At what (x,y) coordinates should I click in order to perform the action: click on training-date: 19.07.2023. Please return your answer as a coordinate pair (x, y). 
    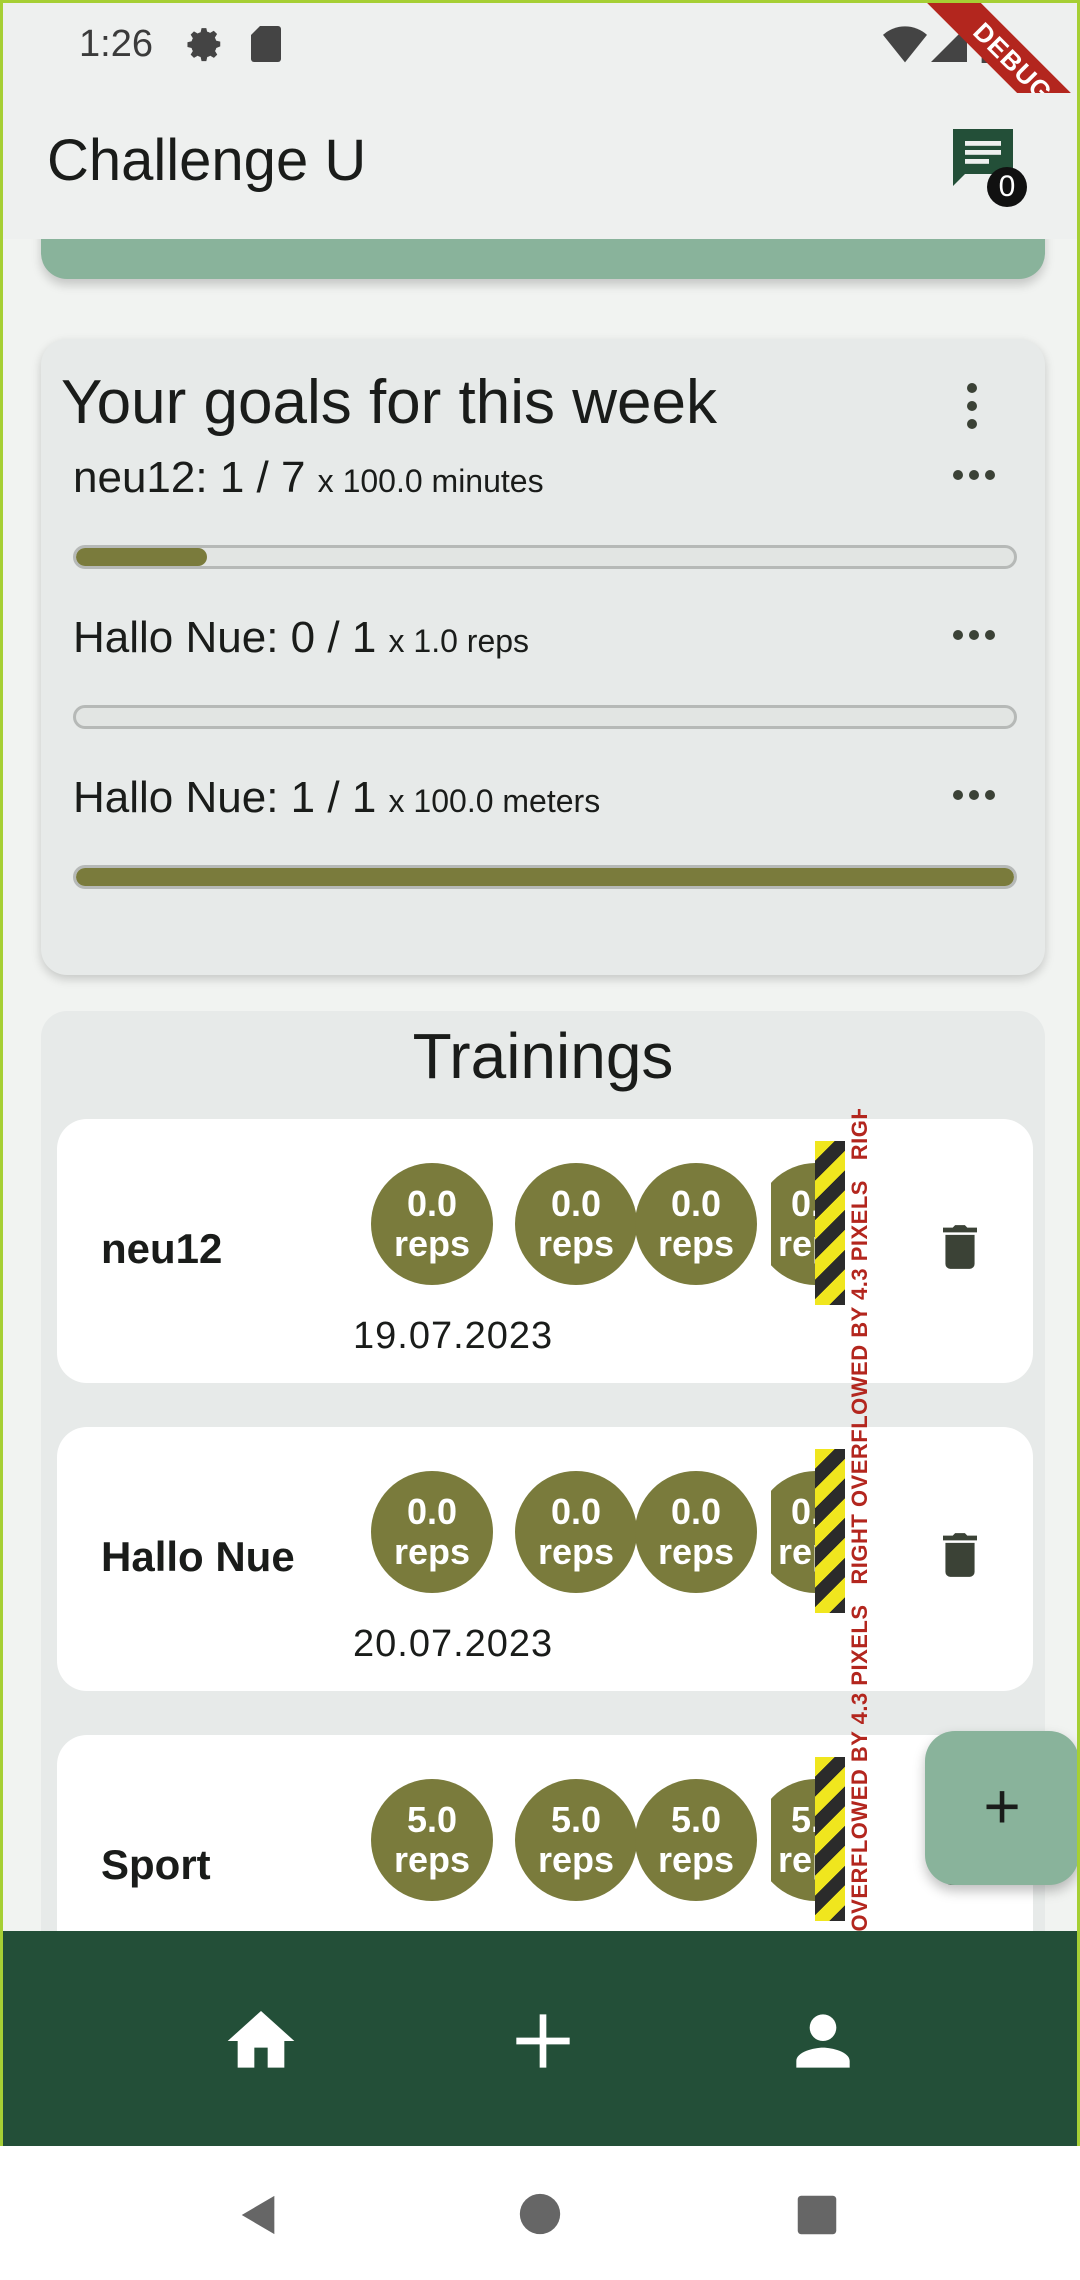
    Looking at the image, I should click on (453, 1336).